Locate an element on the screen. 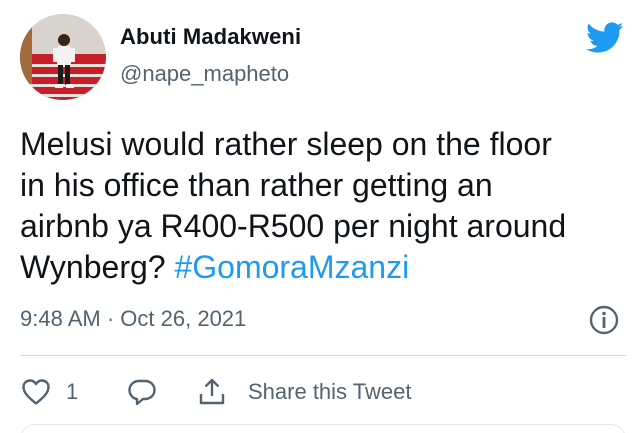 The image size is (636, 433). twitter-bird-icon is located at coordinates (605, 38).